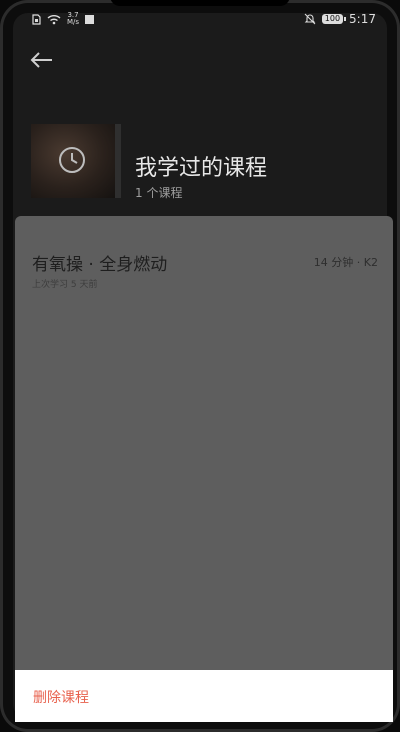 This screenshot has height=732, width=400. What do you see at coordinates (72, 160) in the screenshot?
I see `clock-icon` at bounding box center [72, 160].